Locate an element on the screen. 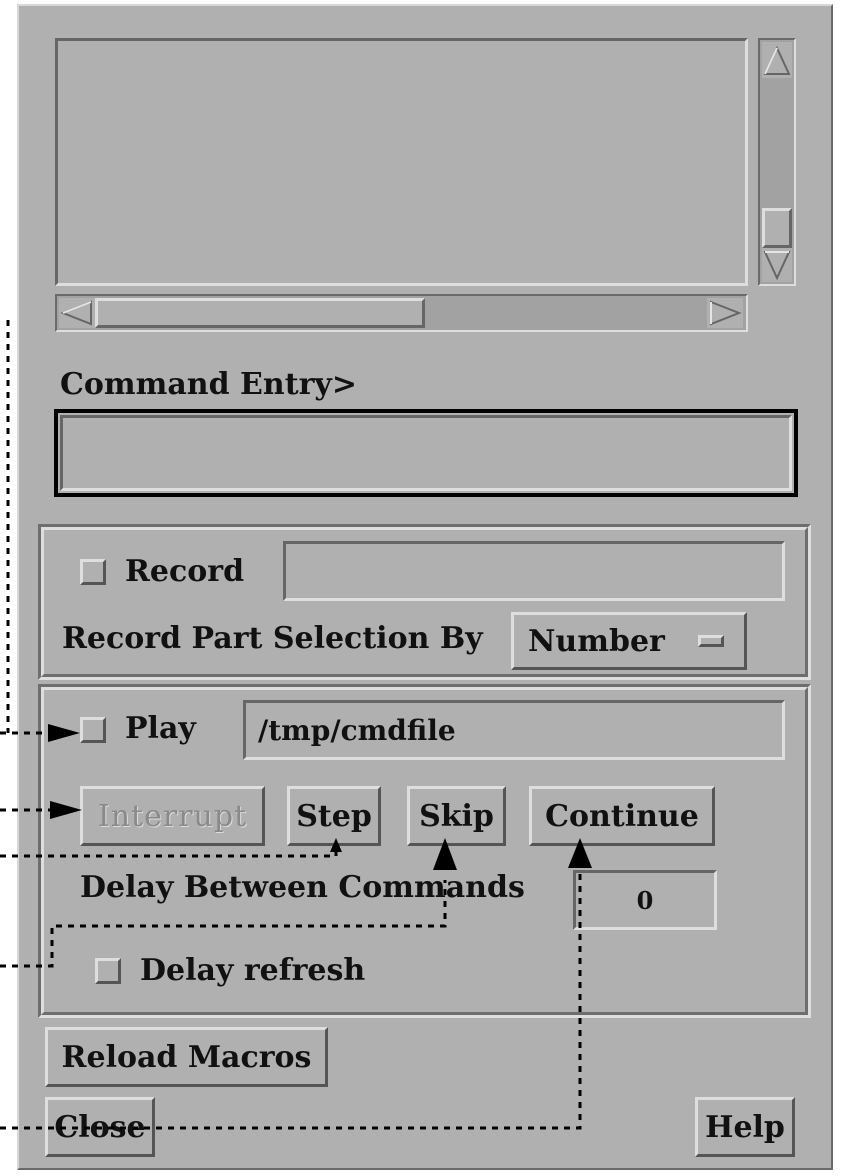  continue-button: Continue is located at coordinates (622, 816).